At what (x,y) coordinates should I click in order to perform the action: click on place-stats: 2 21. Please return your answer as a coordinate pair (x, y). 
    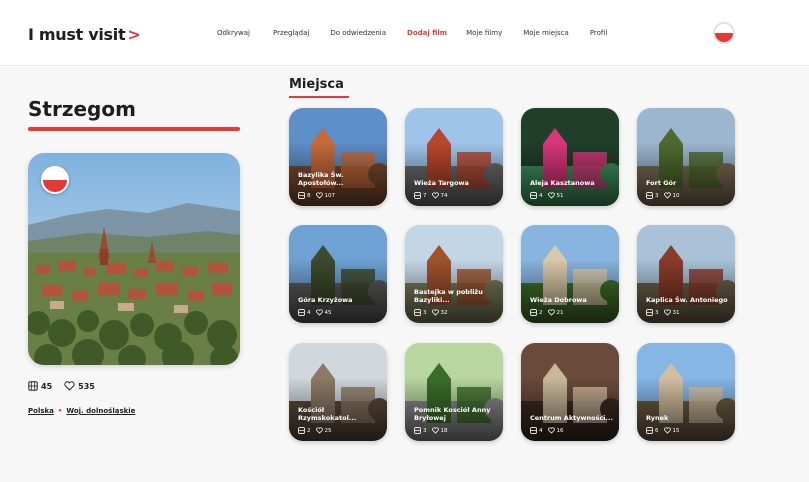
    Looking at the image, I should click on (547, 312).